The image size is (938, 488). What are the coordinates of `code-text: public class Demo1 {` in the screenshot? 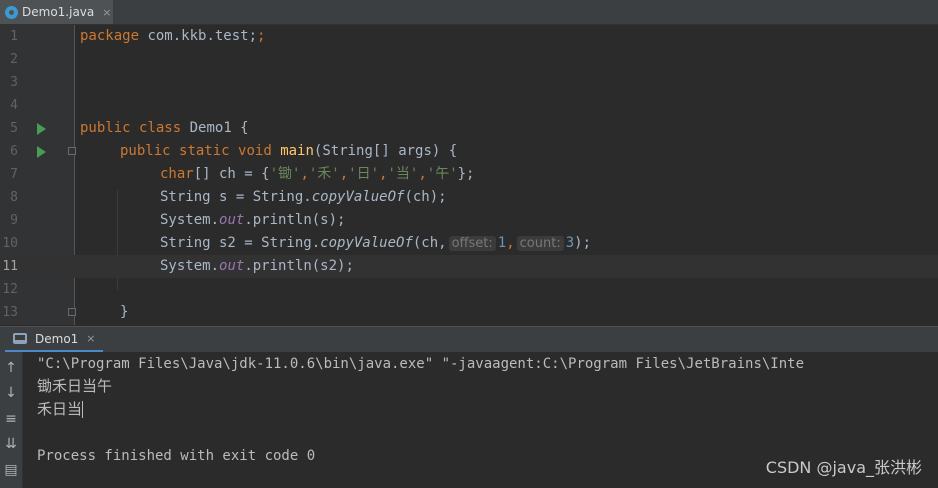 It's located at (164, 128).